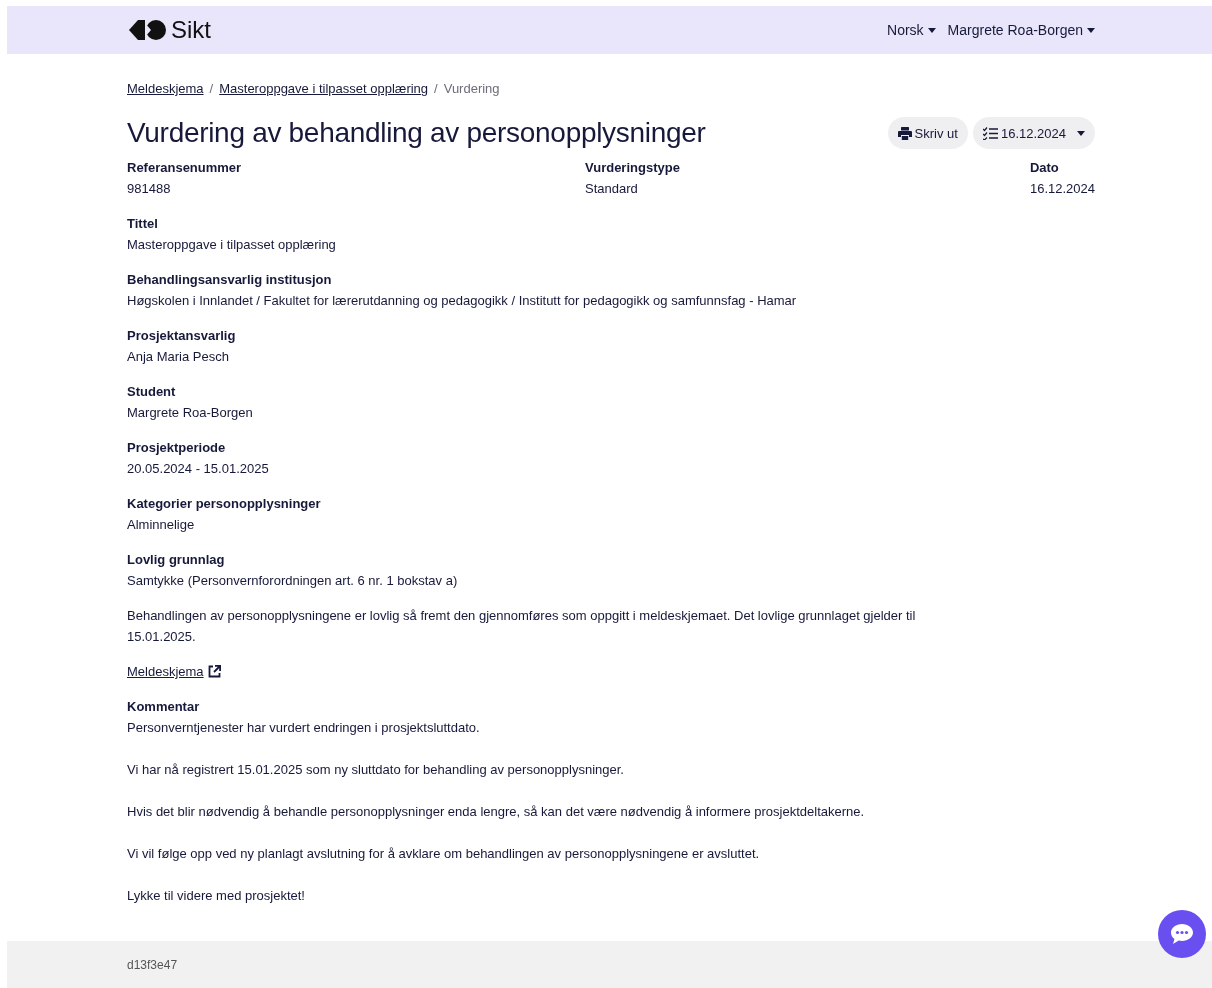 The width and height of the screenshot is (1212, 988). What do you see at coordinates (147, 30) in the screenshot?
I see `logo-icon` at bounding box center [147, 30].